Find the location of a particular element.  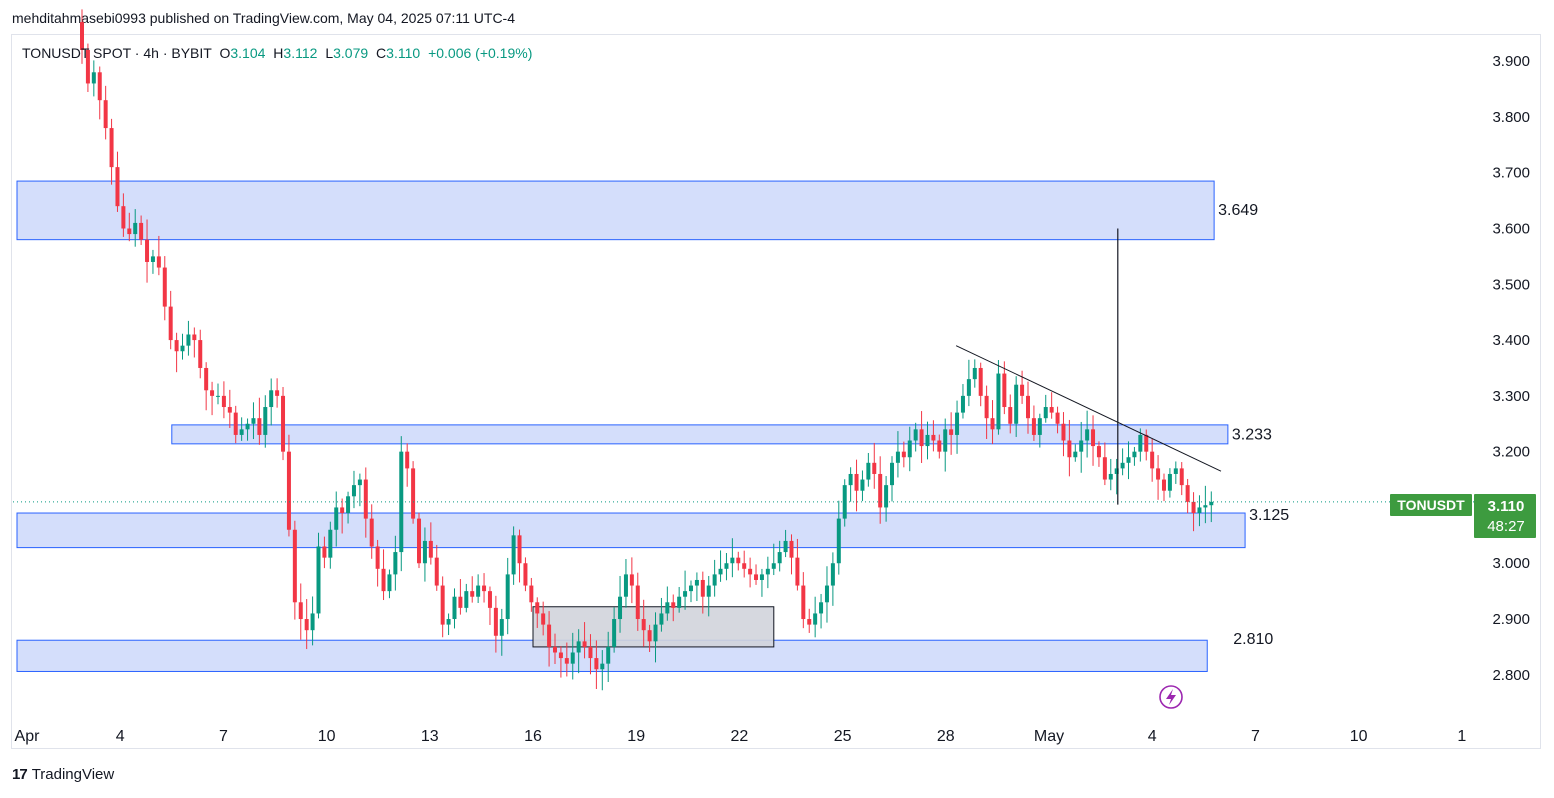

y-tick-label: 3.500 is located at coordinates (1511, 284).